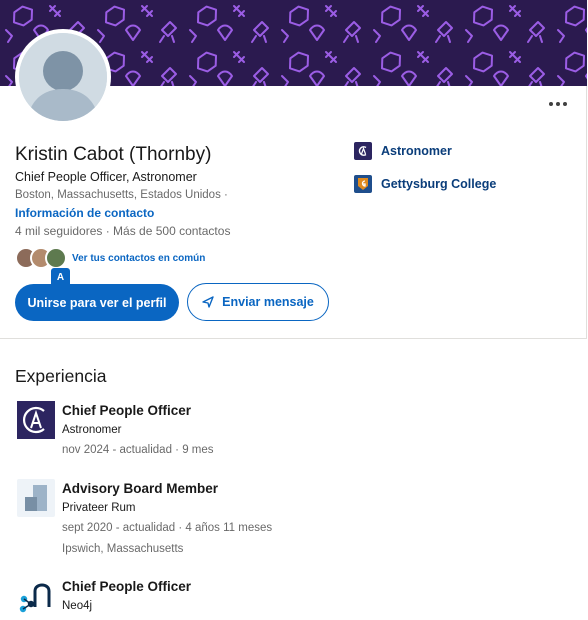  I want to click on more-actions-button, so click(558, 104).